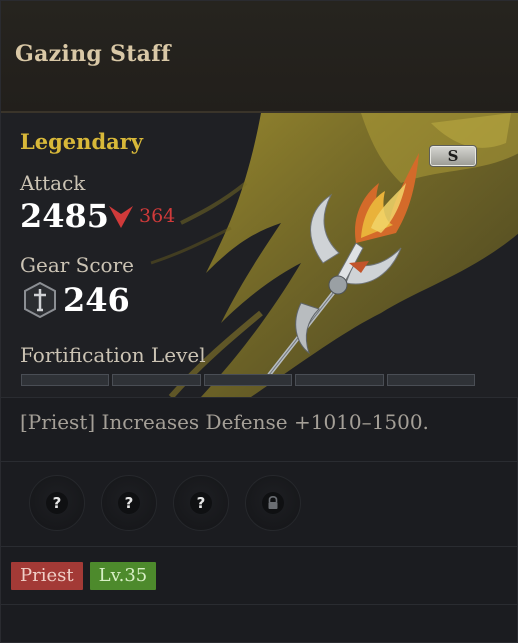 The width and height of the screenshot is (518, 643). I want to click on rarity-label: Legendary, so click(81, 141).